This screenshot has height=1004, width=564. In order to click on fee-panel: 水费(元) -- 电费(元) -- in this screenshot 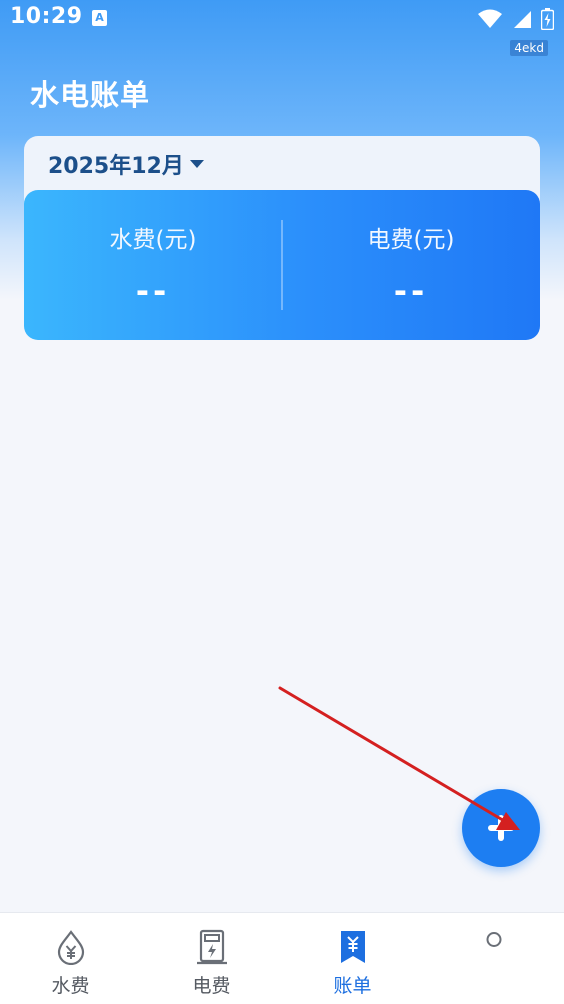, I will do `click(282, 265)`.